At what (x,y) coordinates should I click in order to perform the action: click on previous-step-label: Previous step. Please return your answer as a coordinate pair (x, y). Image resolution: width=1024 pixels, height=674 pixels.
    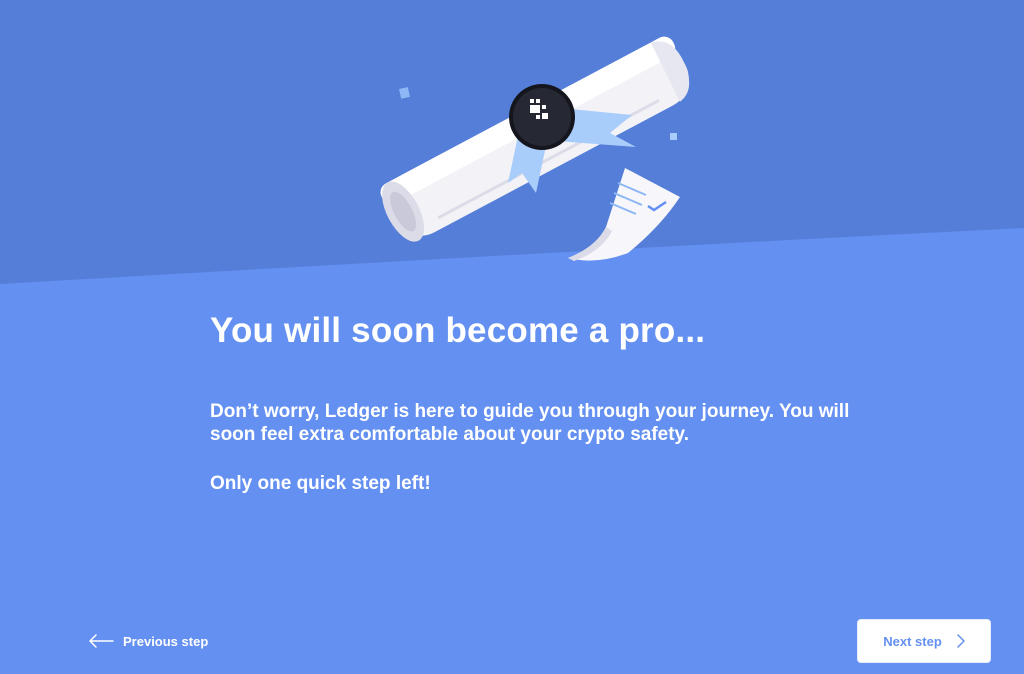
    Looking at the image, I should click on (166, 641).